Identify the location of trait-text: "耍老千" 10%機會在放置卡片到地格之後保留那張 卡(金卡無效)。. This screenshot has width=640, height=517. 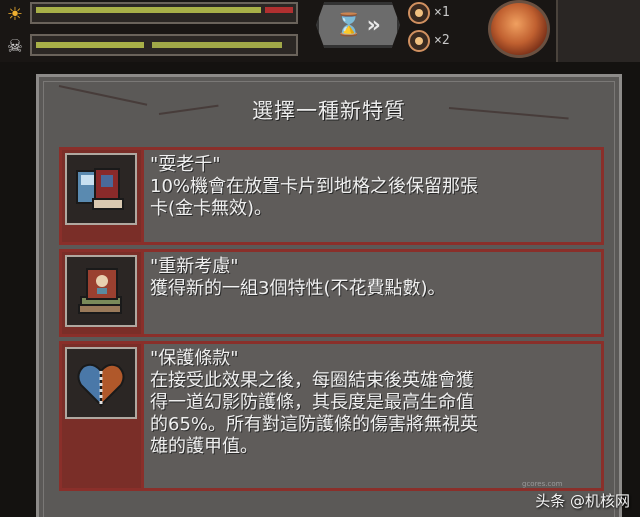
(371, 187).